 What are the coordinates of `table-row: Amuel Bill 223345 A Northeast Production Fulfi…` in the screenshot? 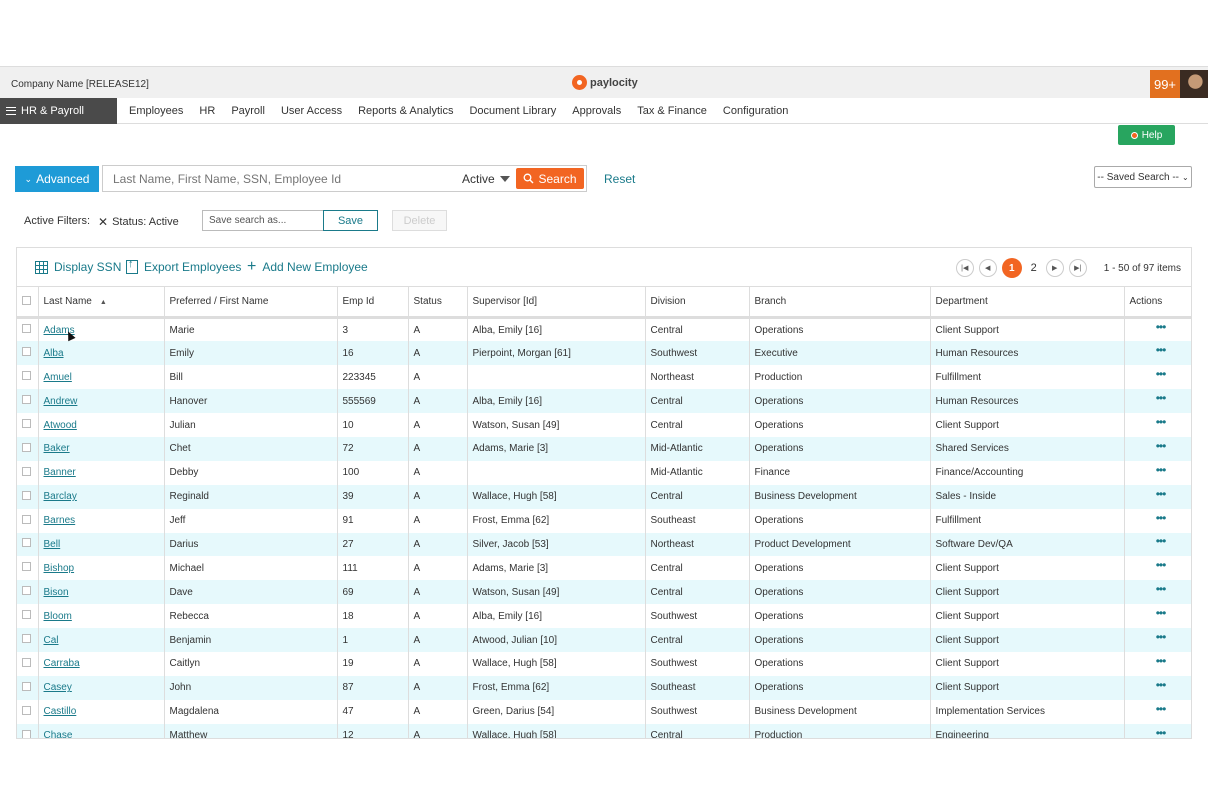 It's located at (604, 377).